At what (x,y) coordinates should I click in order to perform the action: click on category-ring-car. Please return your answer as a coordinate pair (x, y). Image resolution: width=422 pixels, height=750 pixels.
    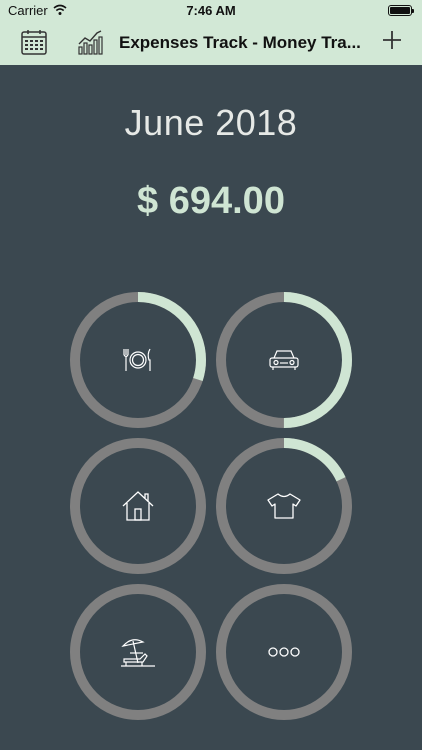
    Looking at the image, I should click on (284, 360).